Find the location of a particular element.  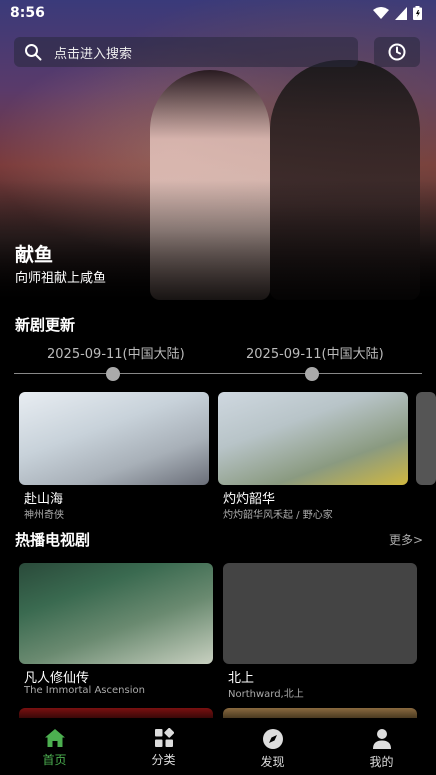

card-subtitle: The Immortal Ascension is located at coordinates (84, 690).